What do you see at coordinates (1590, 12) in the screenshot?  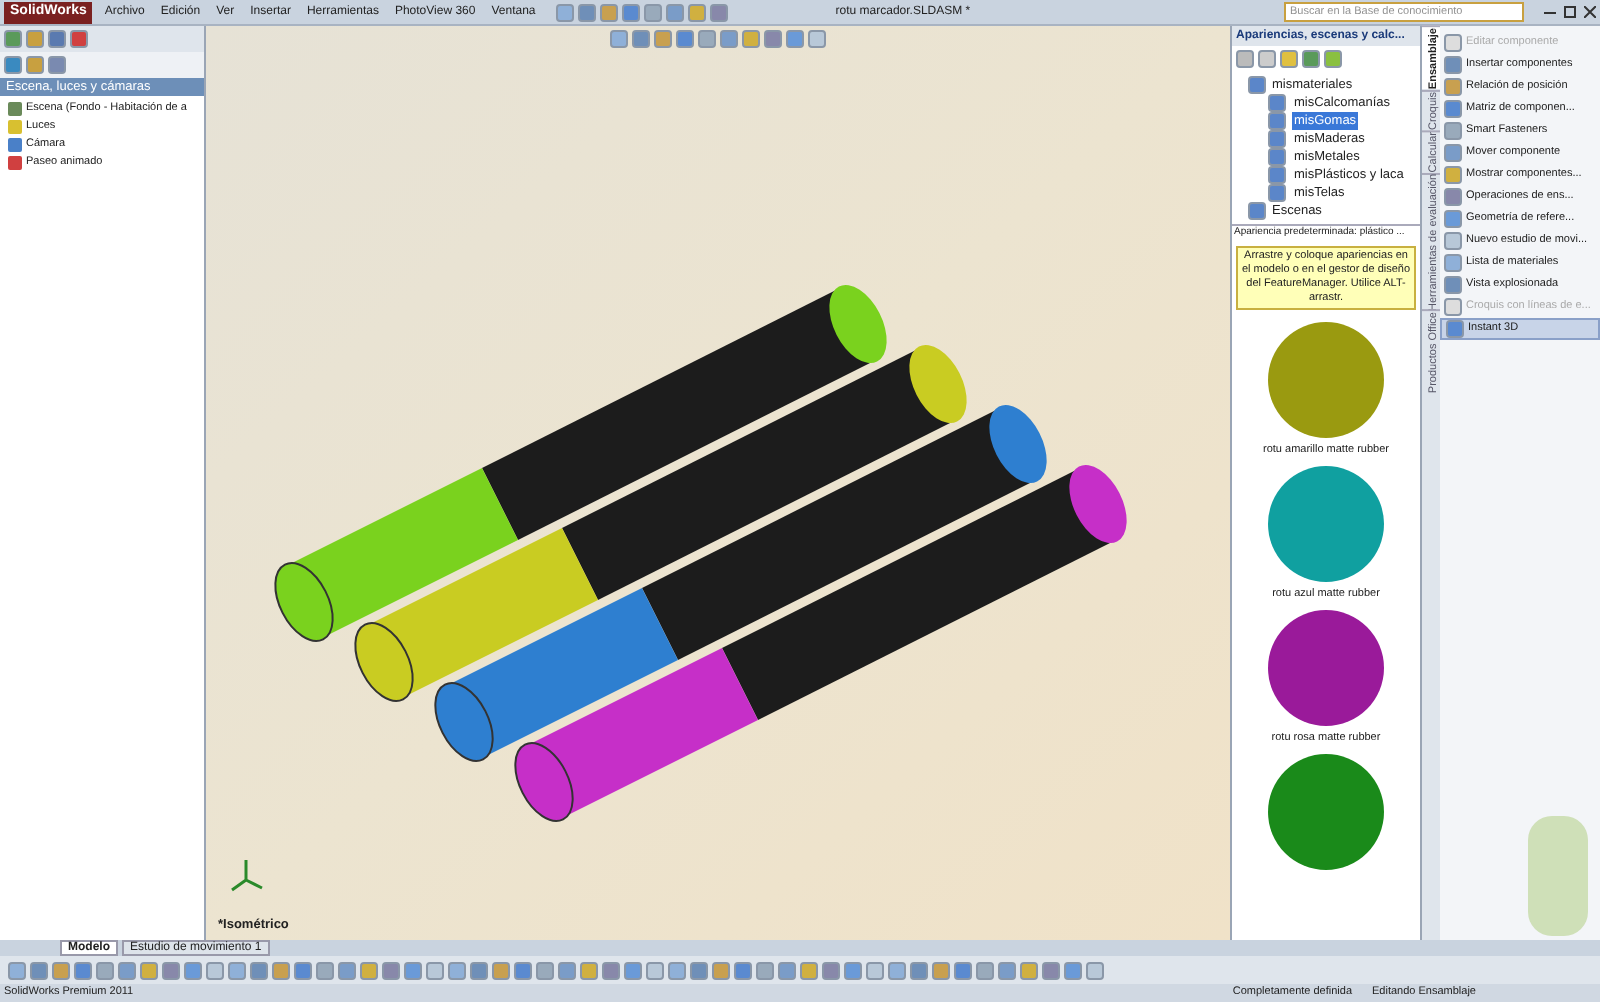 I see `close-icon` at bounding box center [1590, 12].